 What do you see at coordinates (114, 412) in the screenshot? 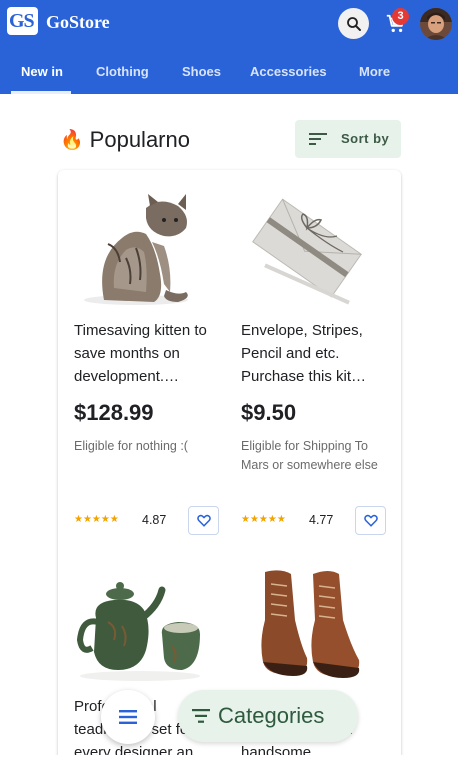
I see `product-price: $128.99` at bounding box center [114, 412].